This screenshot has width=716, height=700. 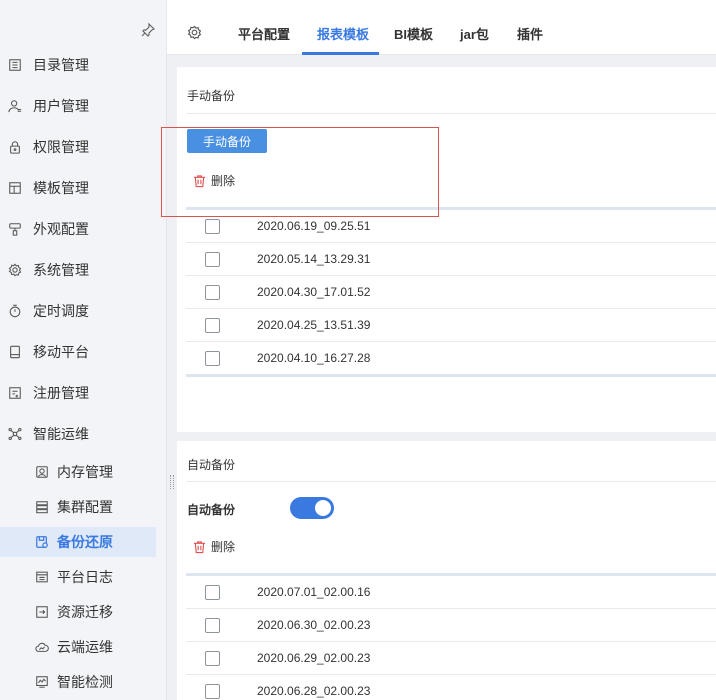 I want to click on settings-icon, so click(x=195, y=33).